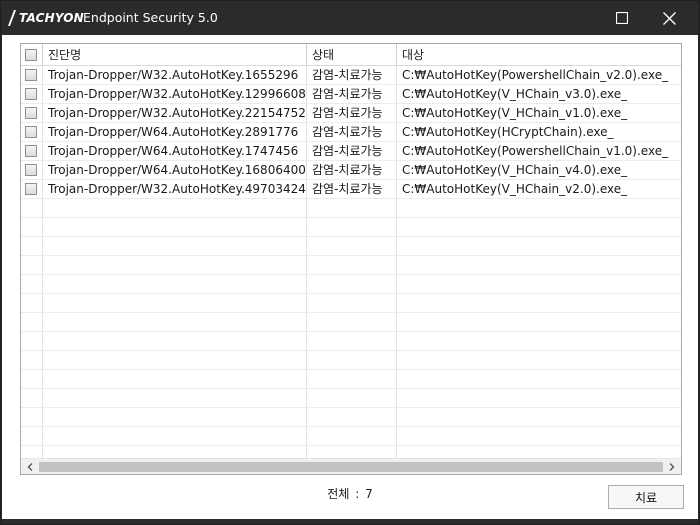  What do you see at coordinates (646, 497) in the screenshot?
I see `treat-button: 치료` at bounding box center [646, 497].